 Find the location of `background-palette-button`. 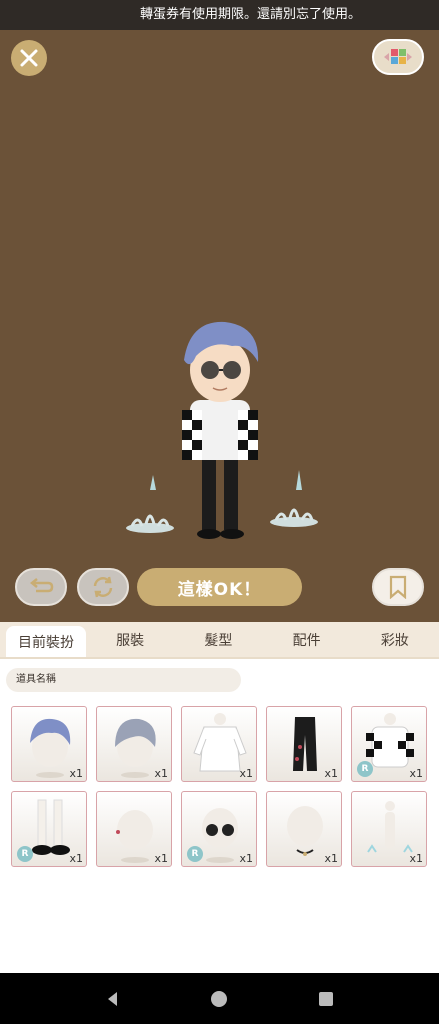

background-palette-button is located at coordinates (398, 57).